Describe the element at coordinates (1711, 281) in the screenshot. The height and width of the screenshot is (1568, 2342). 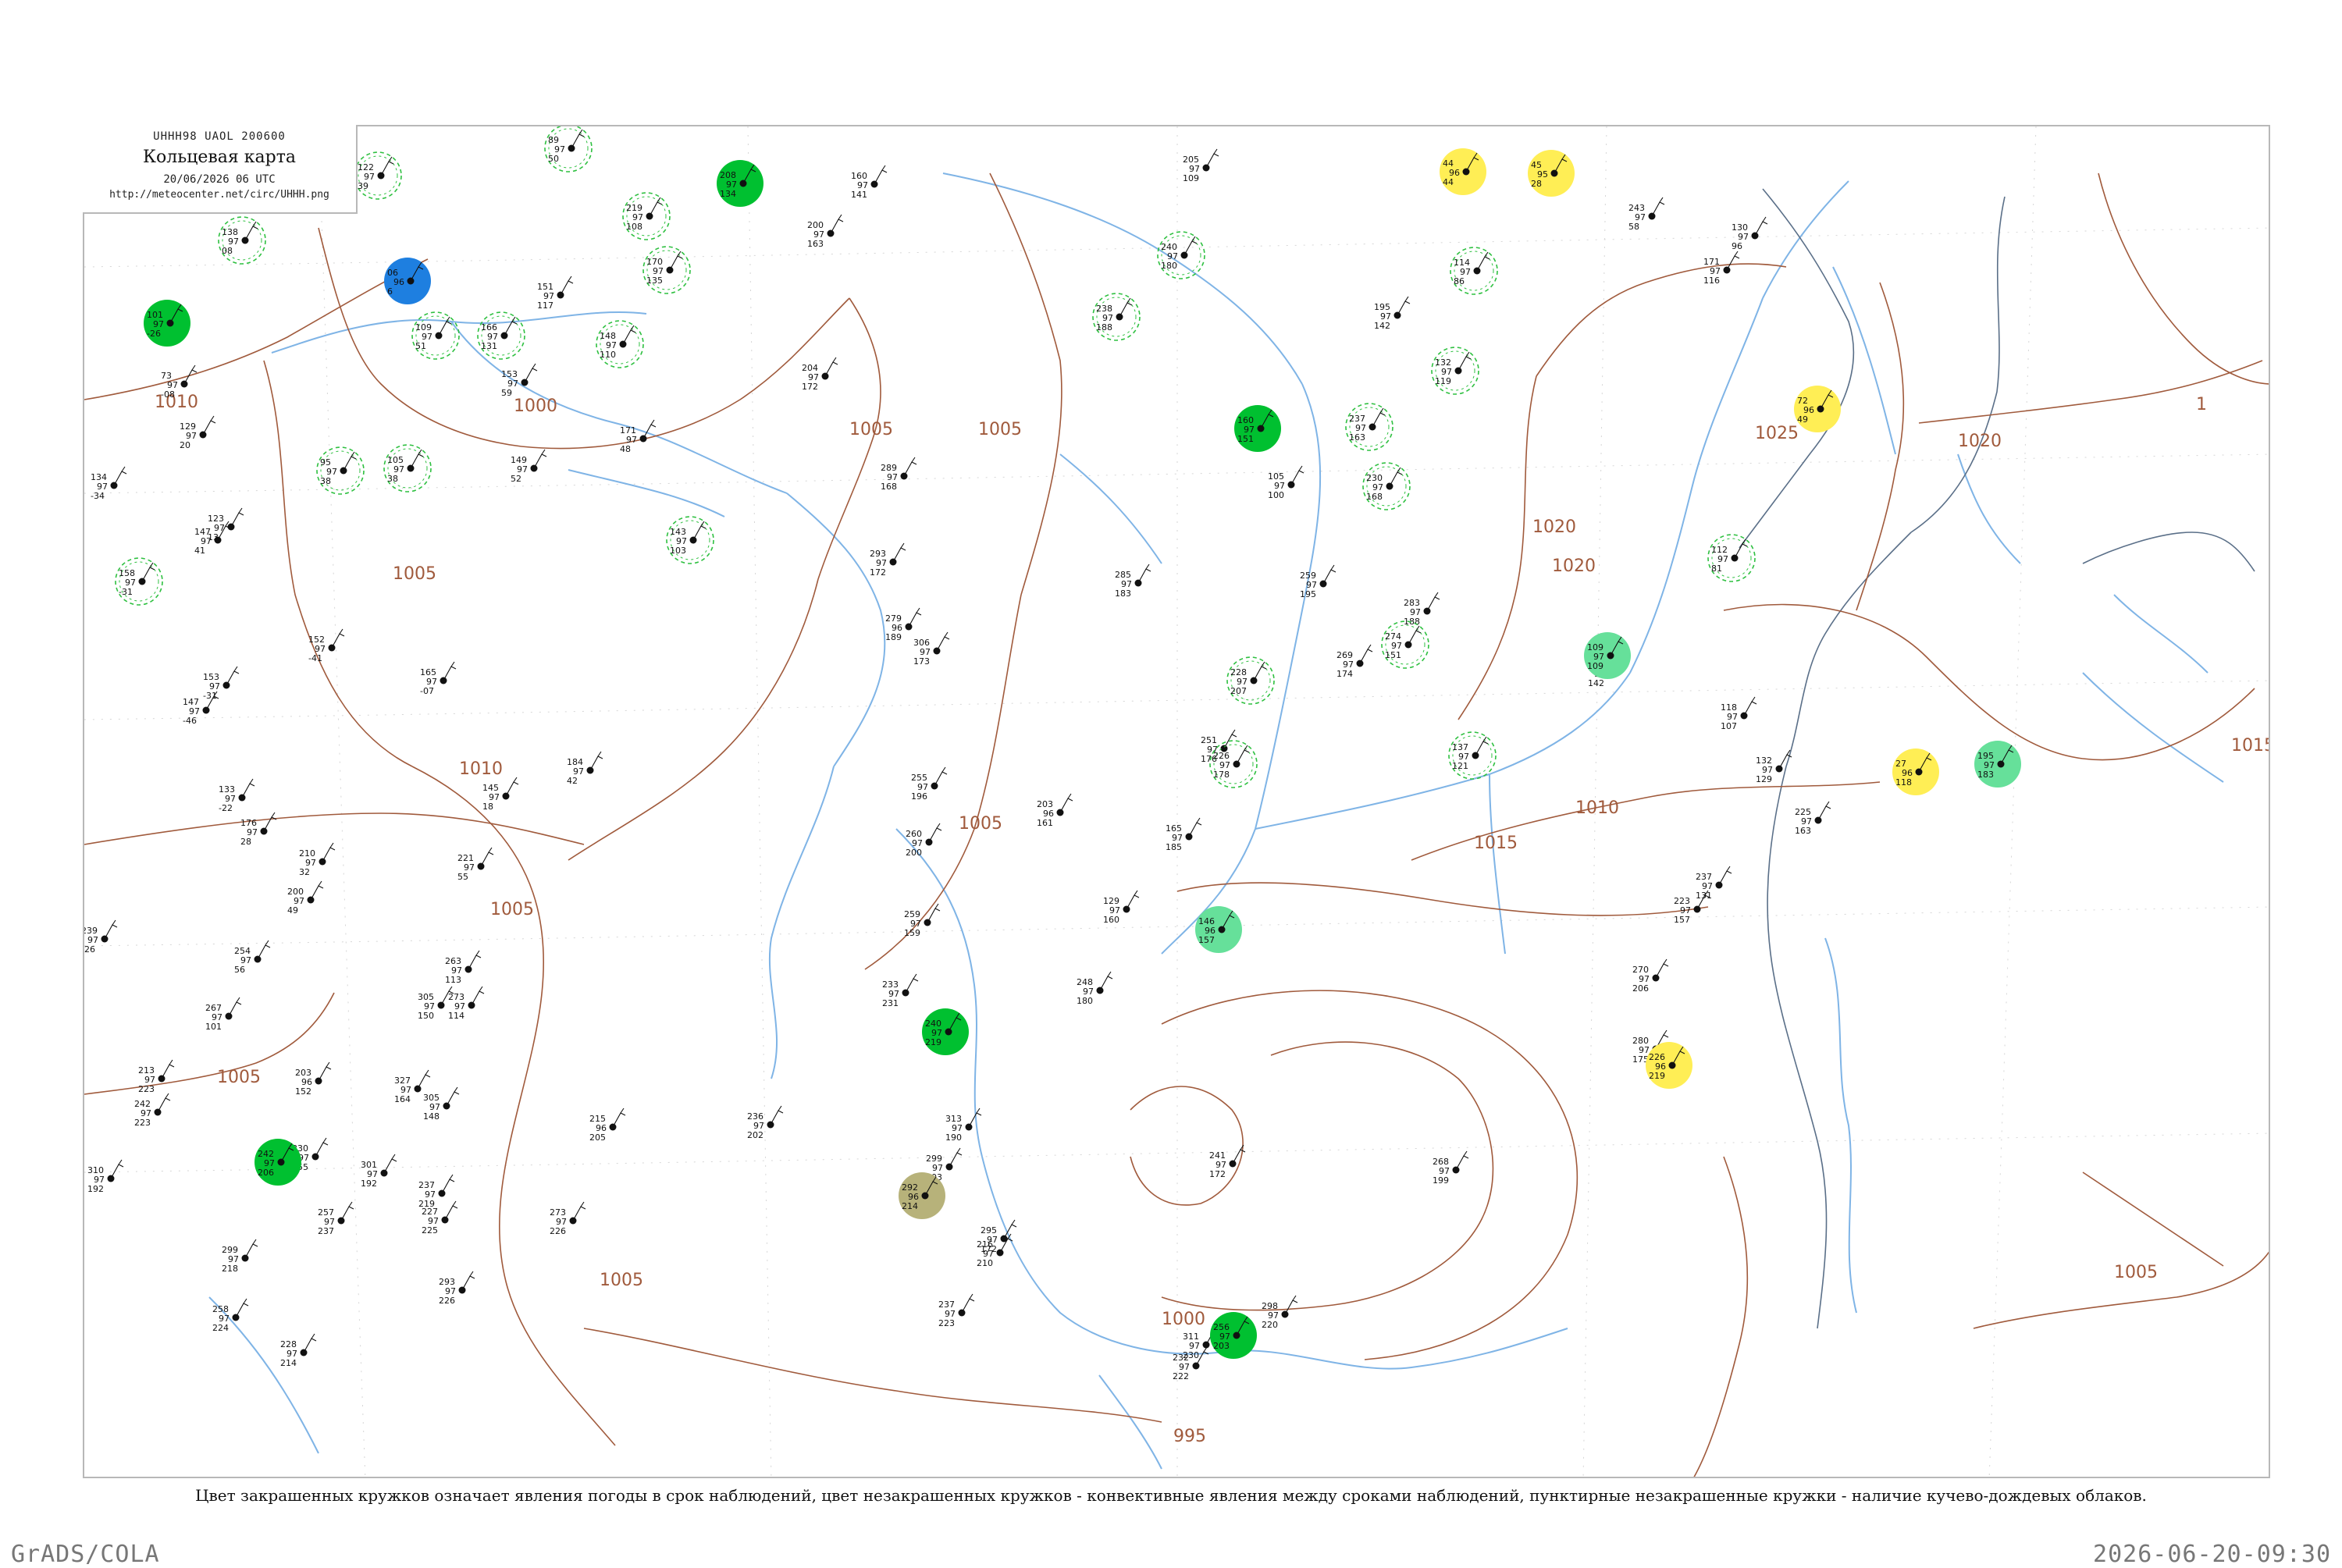
I see `station-dewpoint: 116` at that location.